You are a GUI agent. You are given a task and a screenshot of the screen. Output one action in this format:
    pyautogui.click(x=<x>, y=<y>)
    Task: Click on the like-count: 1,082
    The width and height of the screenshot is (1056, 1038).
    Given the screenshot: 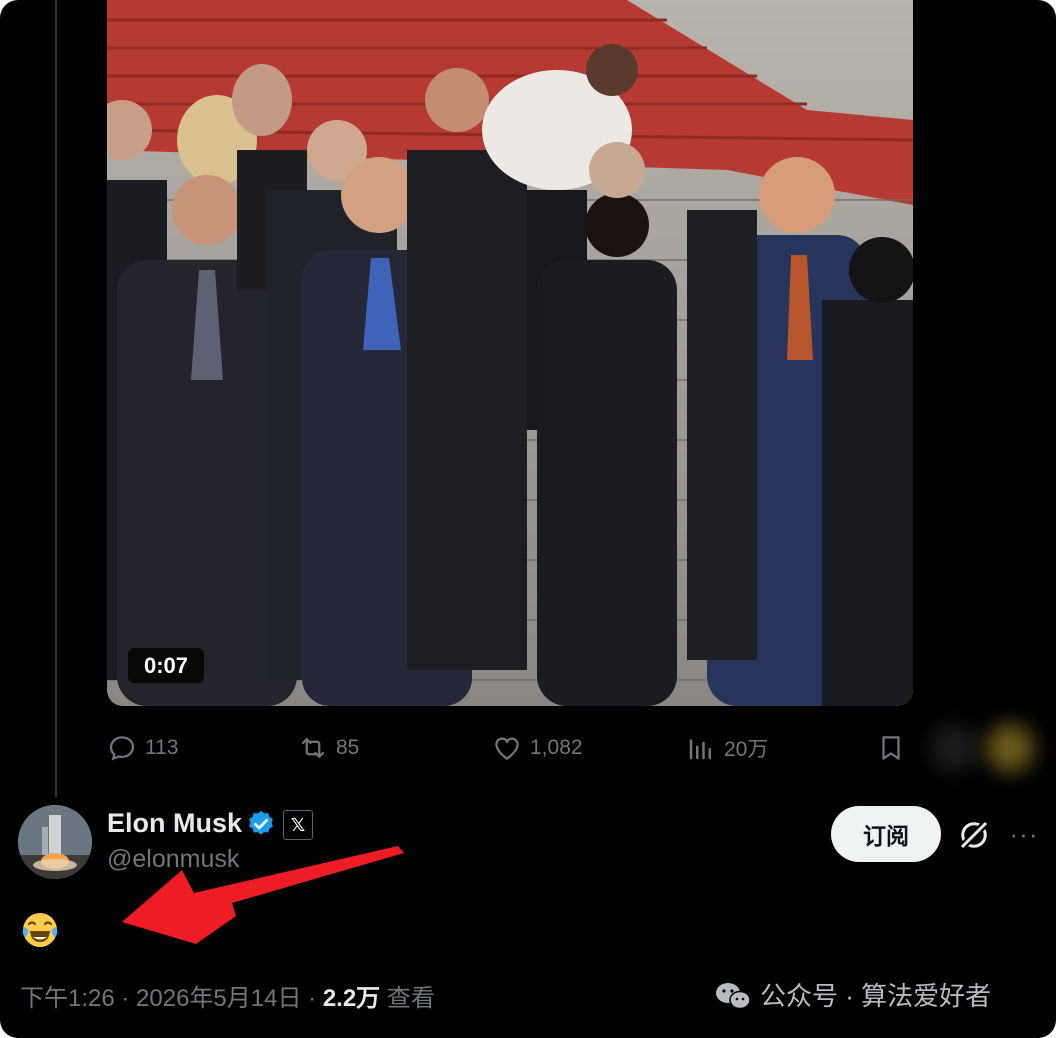 What is the action you would take?
    pyautogui.click(x=556, y=747)
    